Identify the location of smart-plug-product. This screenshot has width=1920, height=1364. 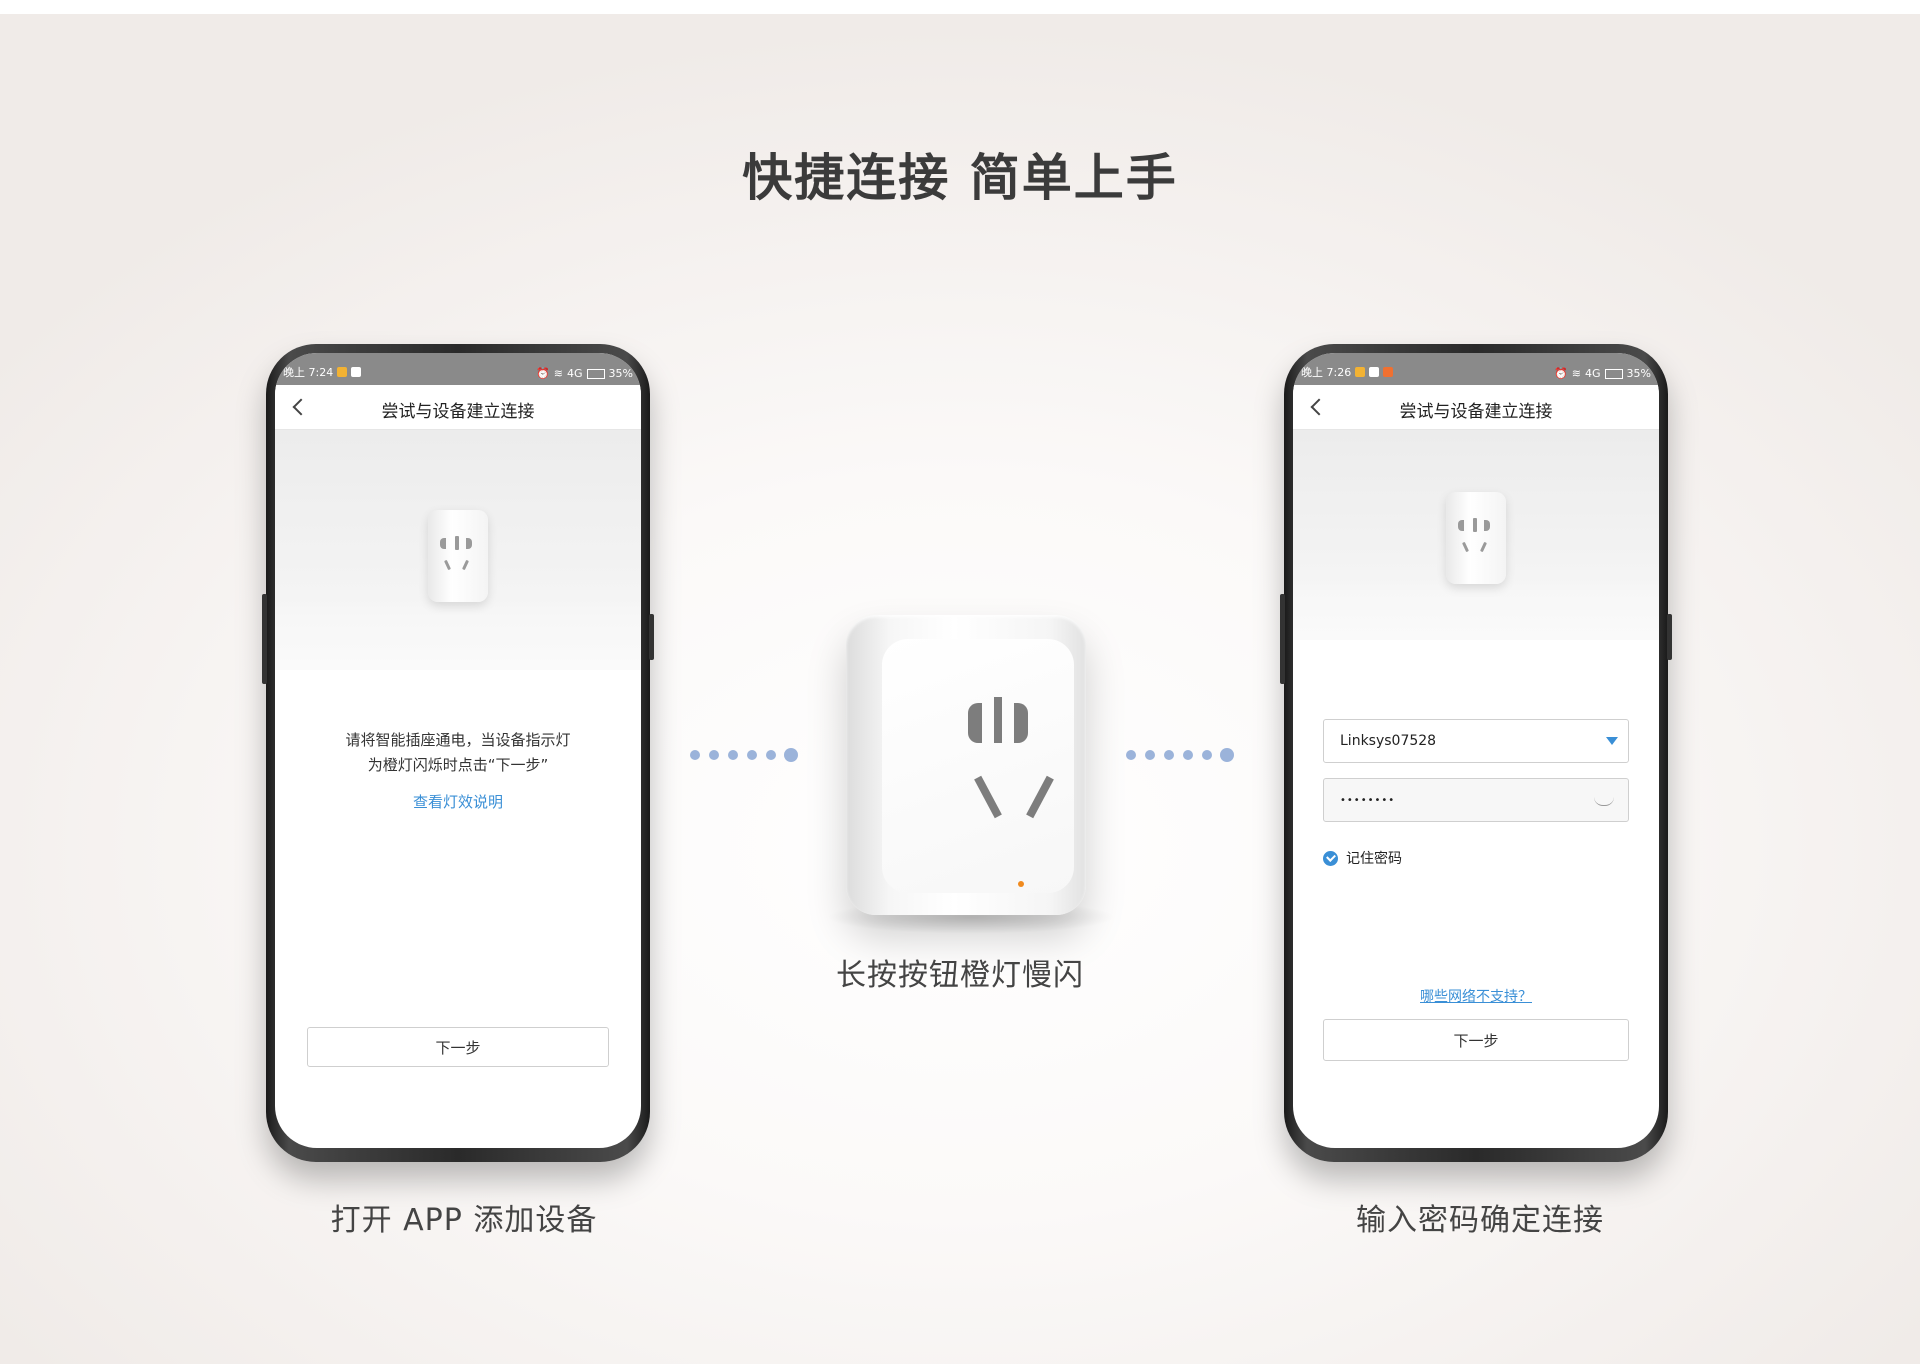
(966, 765).